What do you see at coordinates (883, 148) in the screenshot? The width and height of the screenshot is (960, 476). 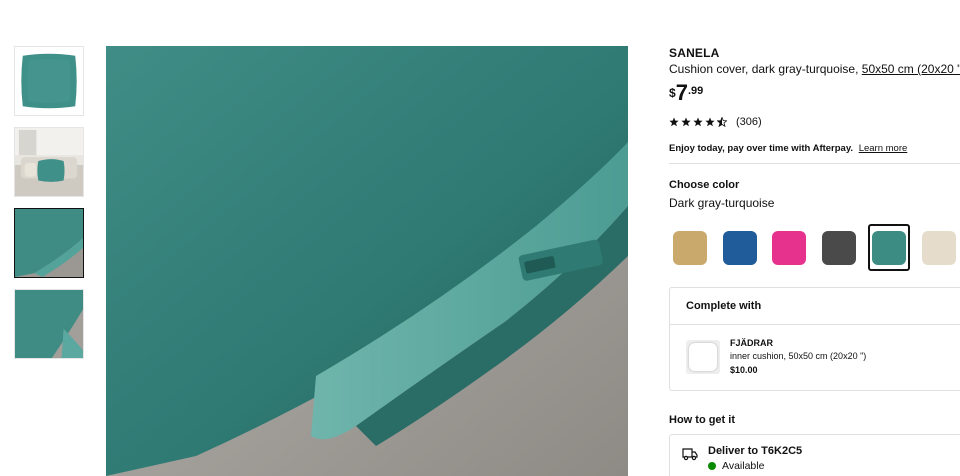 I see `learn-more-link: Learn more` at bounding box center [883, 148].